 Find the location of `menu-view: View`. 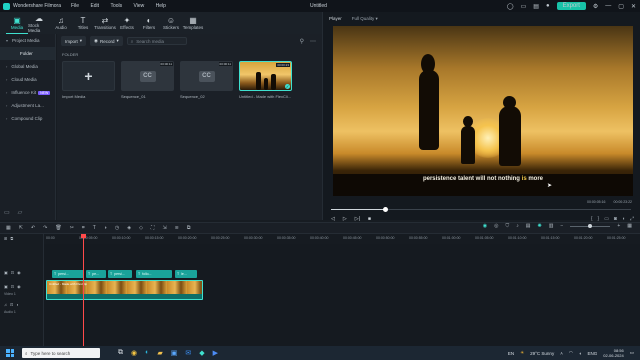

menu-view: View is located at coordinates (139, 6).